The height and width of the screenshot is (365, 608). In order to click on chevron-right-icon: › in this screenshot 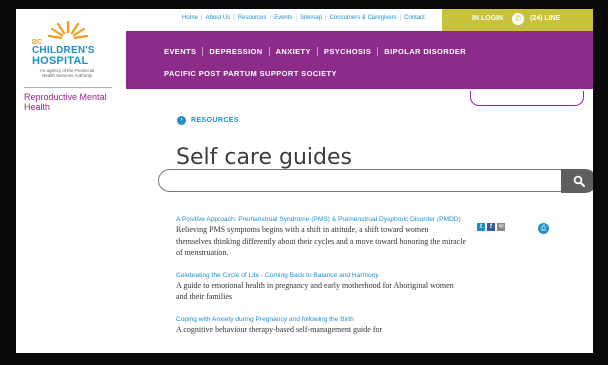, I will do `click(181, 120)`.